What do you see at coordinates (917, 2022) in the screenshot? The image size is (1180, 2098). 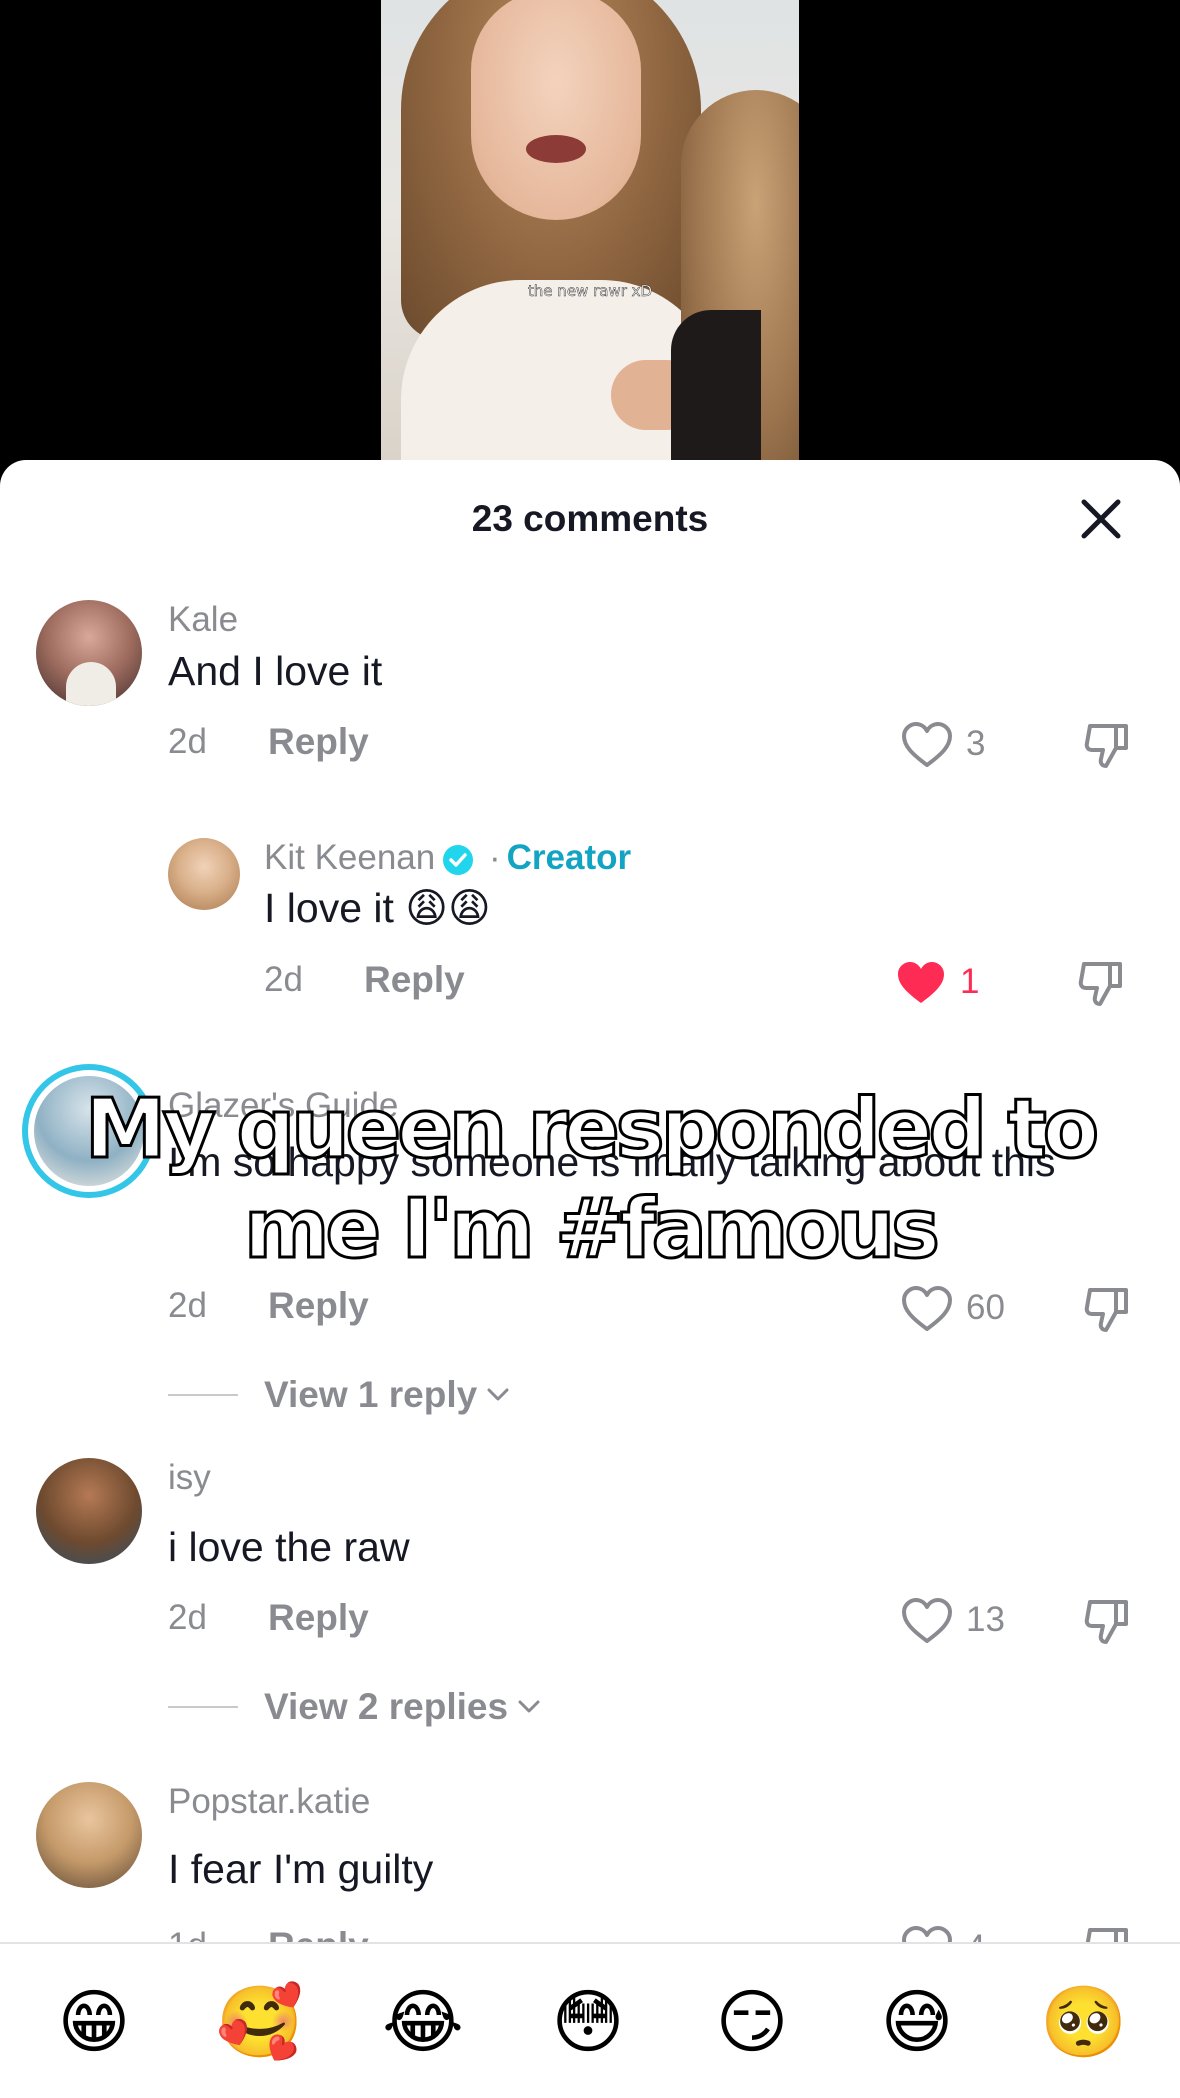 I see `emoji-sweat-smile-button: 😅` at bounding box center [917, 2022].